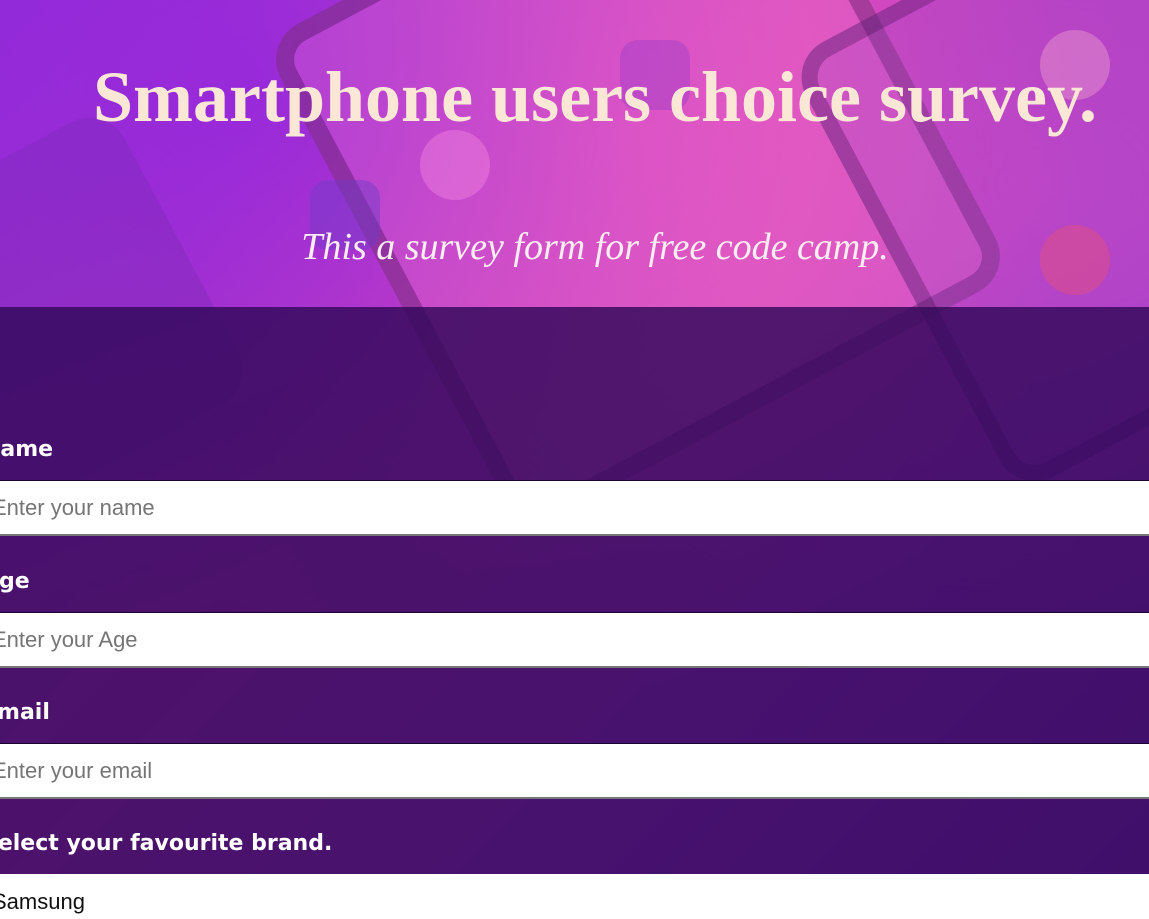 Image resolution: width=1149 pixels, height=919 pixels. Describe the element at coordinates (574, 896) in the screenshot. I see `brand-select: Samsung` at that location.